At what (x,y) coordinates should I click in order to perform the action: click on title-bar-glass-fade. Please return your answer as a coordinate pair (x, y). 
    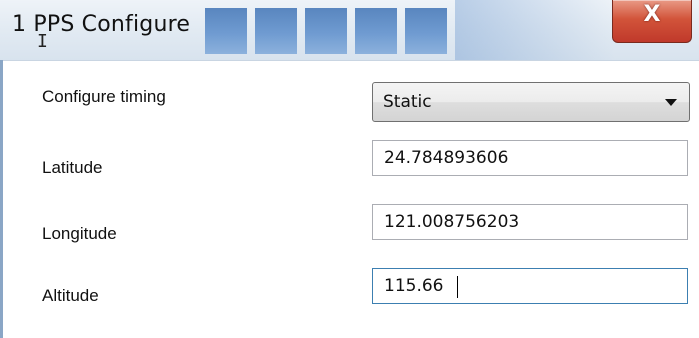
    Looking at the image, I should click on (535, 30).